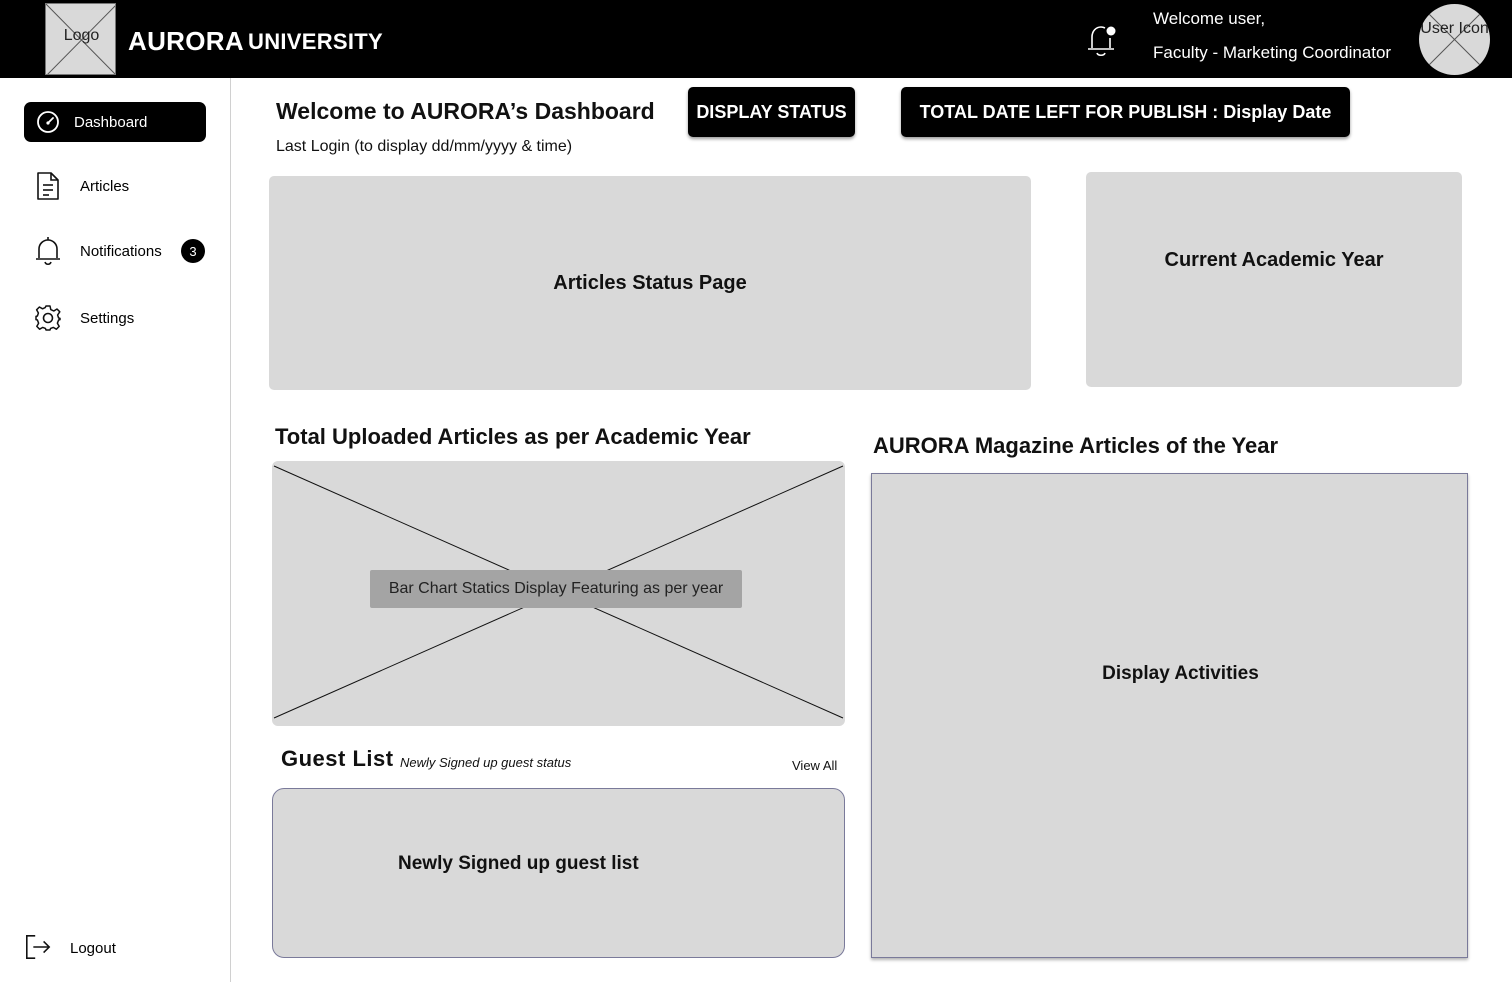 The height and width of the screenshot is (982, 1512). Describe the element at coordinates (1274, 279) in the screenshot. I see `academic-year-panel: Current Academic Year` at that location.